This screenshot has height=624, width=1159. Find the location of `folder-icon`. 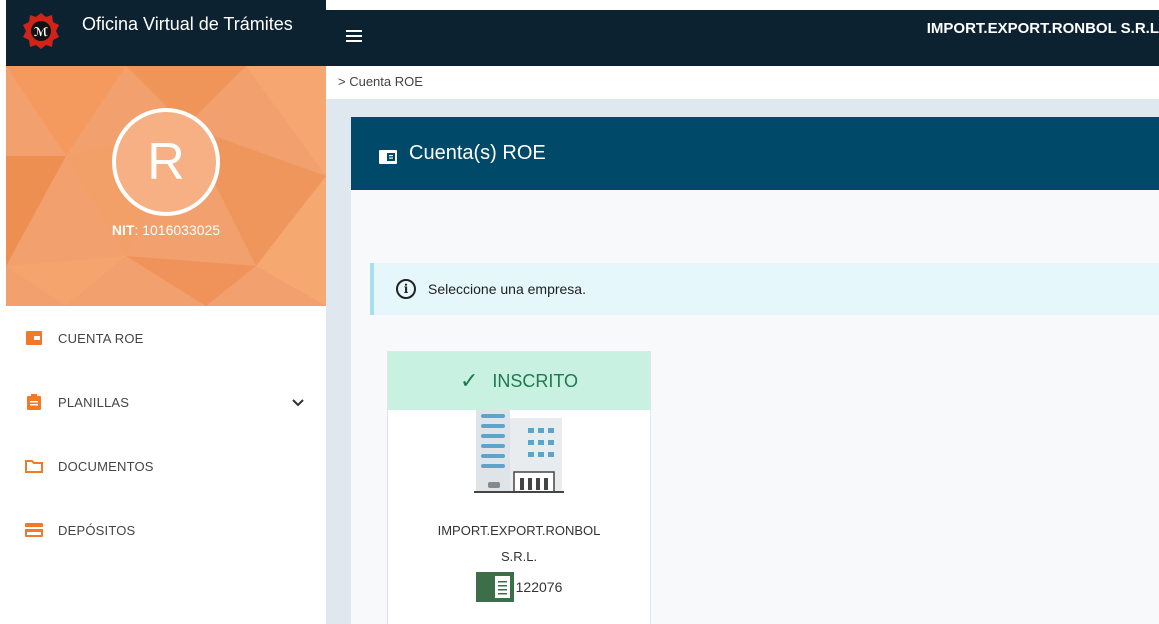

folder-icon is located at coordinates (34, 466).